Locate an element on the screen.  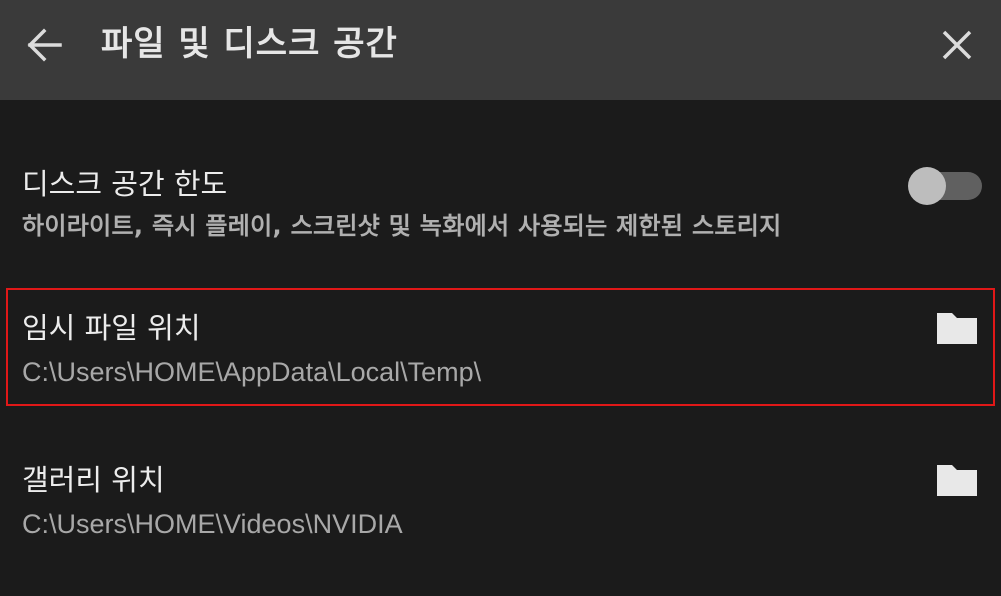
back-button is located at coordinates (45, 45).